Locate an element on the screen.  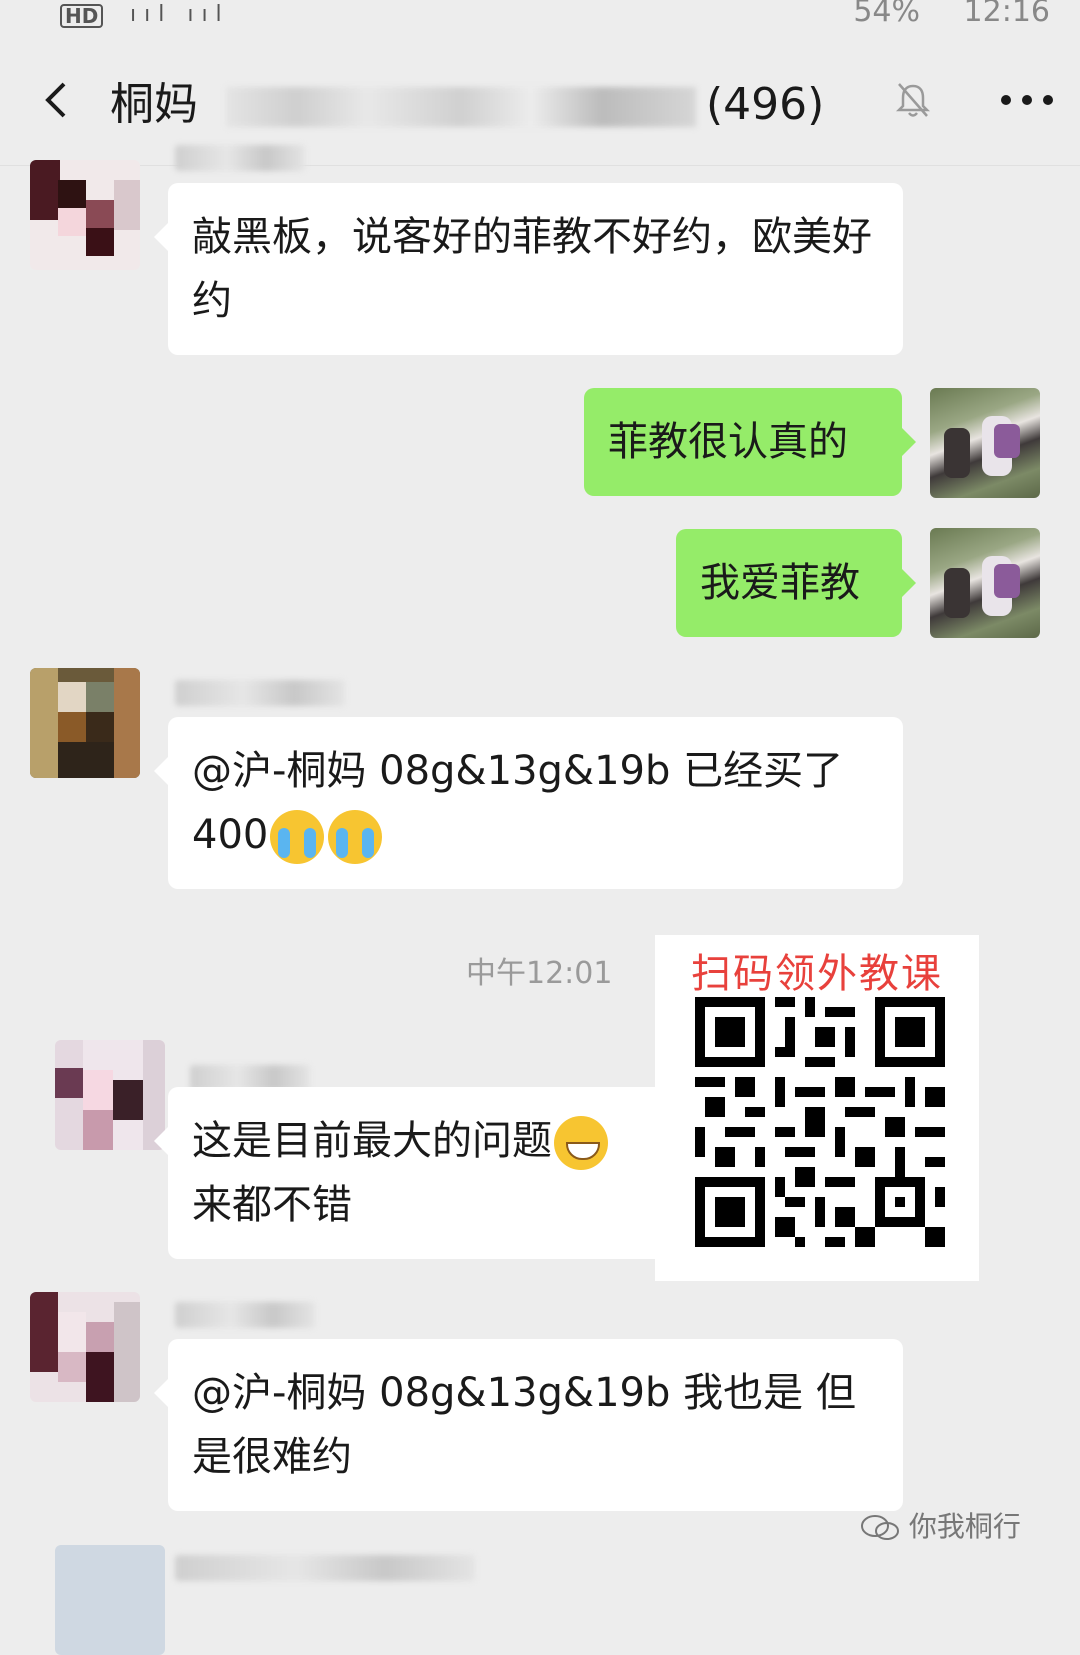
watermark-text: 你我桐行 is located at coordinates (964, 1526).